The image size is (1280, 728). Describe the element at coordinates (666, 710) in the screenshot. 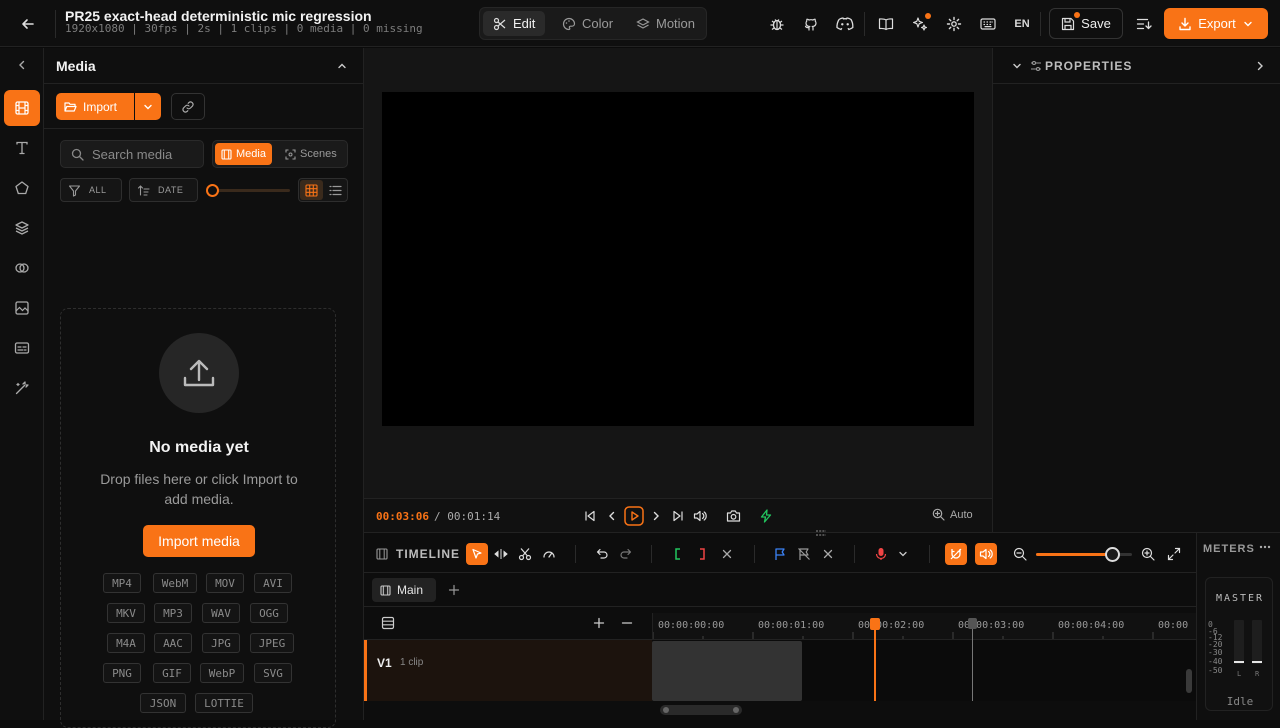

I see `scroll-handle-left` at that location.